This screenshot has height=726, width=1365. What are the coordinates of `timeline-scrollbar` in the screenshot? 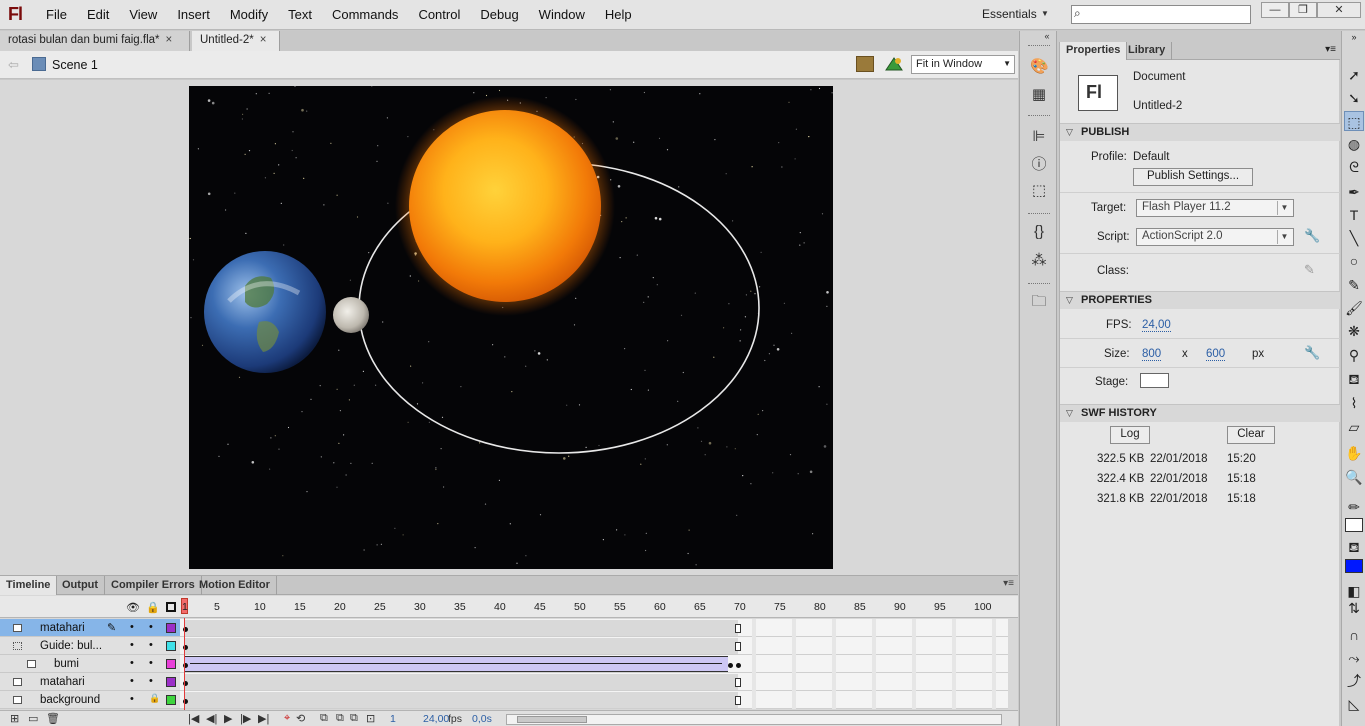 It's located at (754, 719).